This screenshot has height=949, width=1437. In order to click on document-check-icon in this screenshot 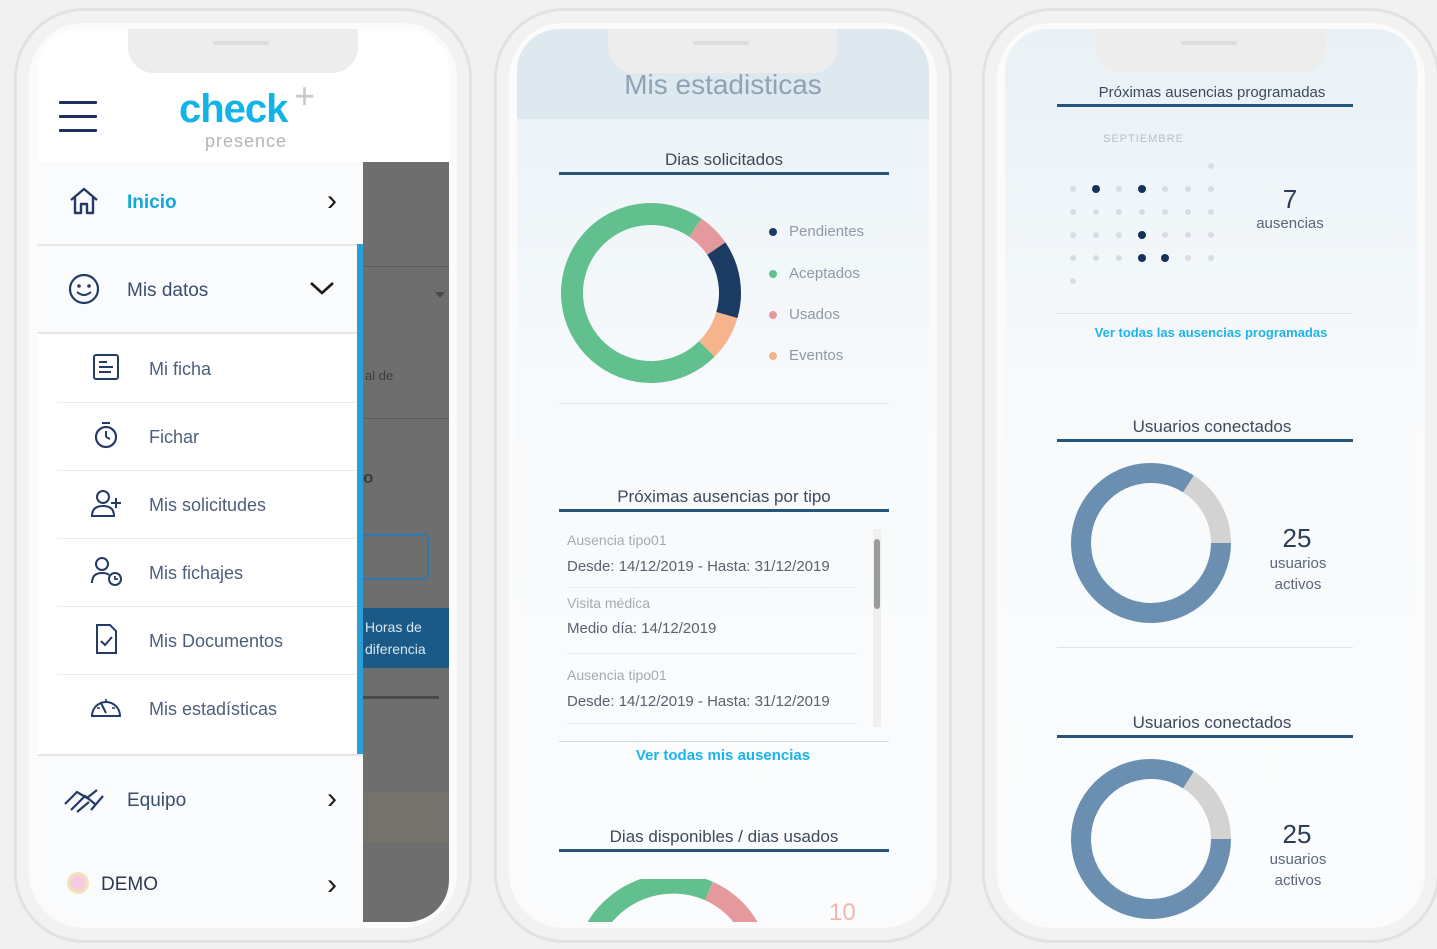, I will do `click(106, 639)`.